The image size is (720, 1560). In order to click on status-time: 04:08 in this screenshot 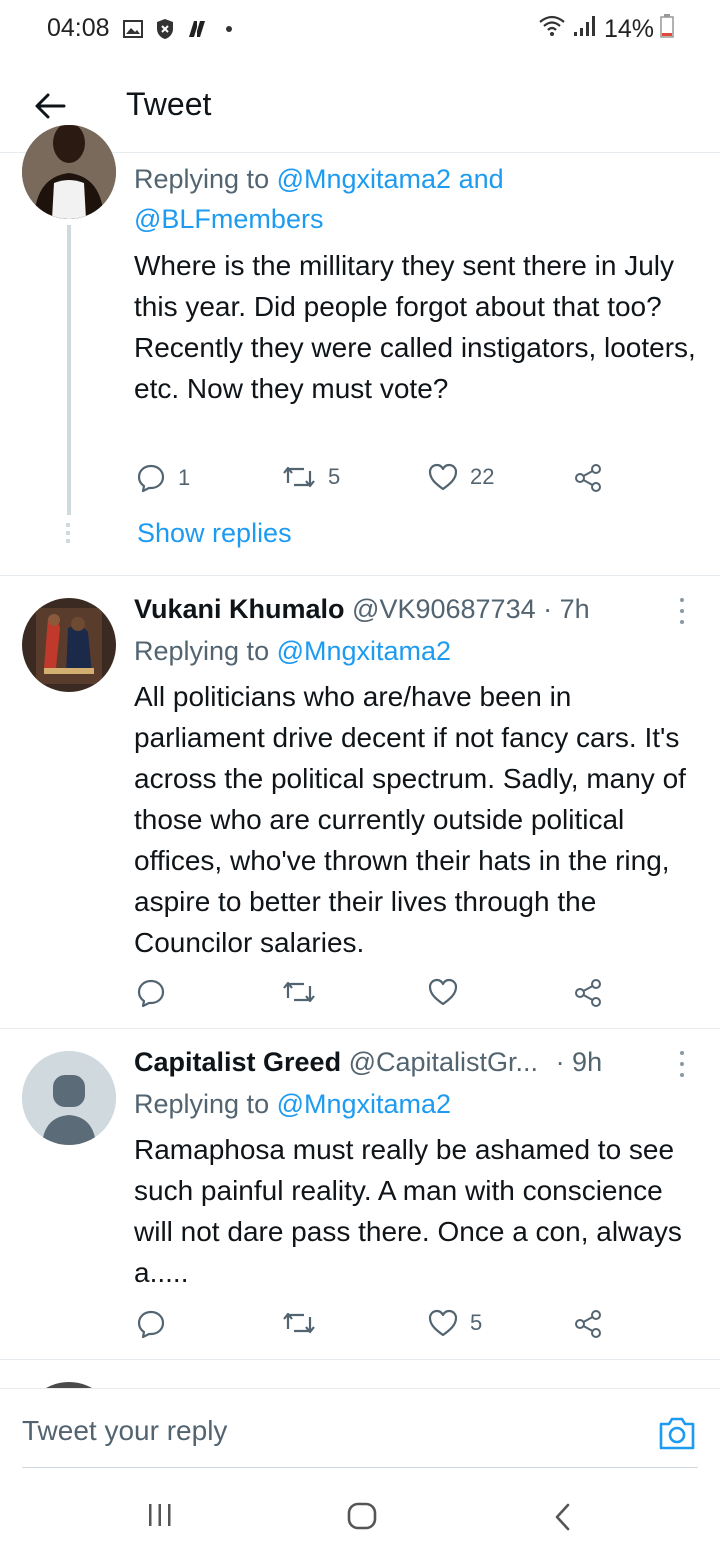, I will do `click(78, 28)`.